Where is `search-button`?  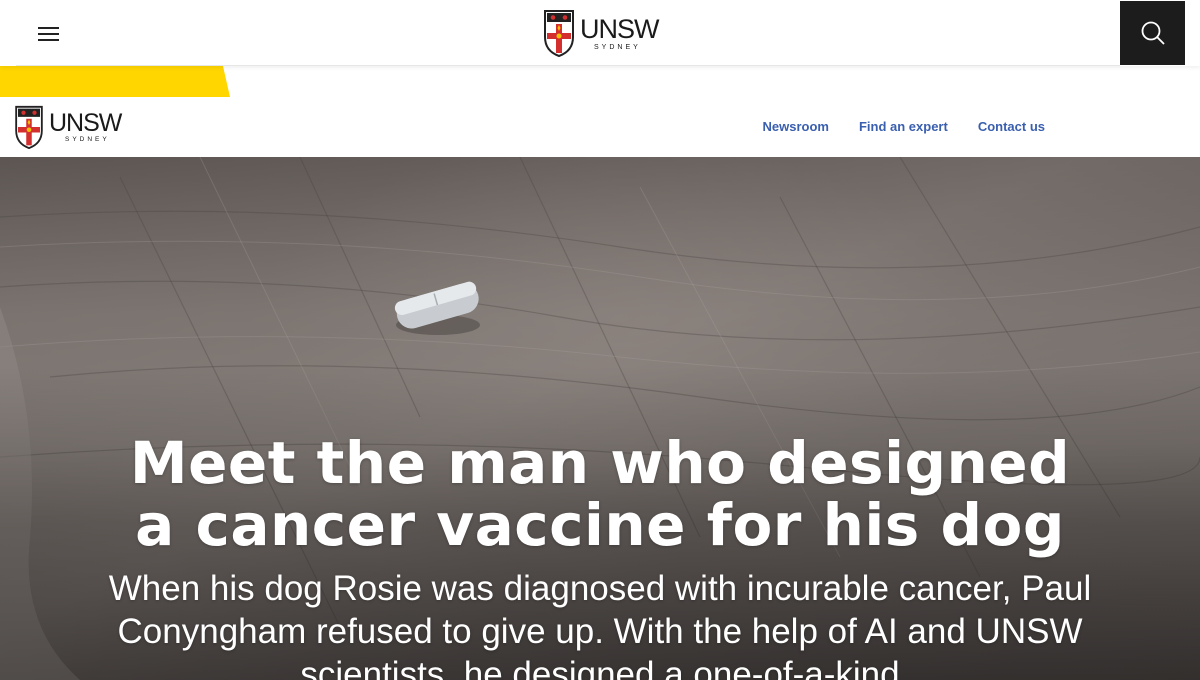
search-button is located at coordinates (1152, 33).